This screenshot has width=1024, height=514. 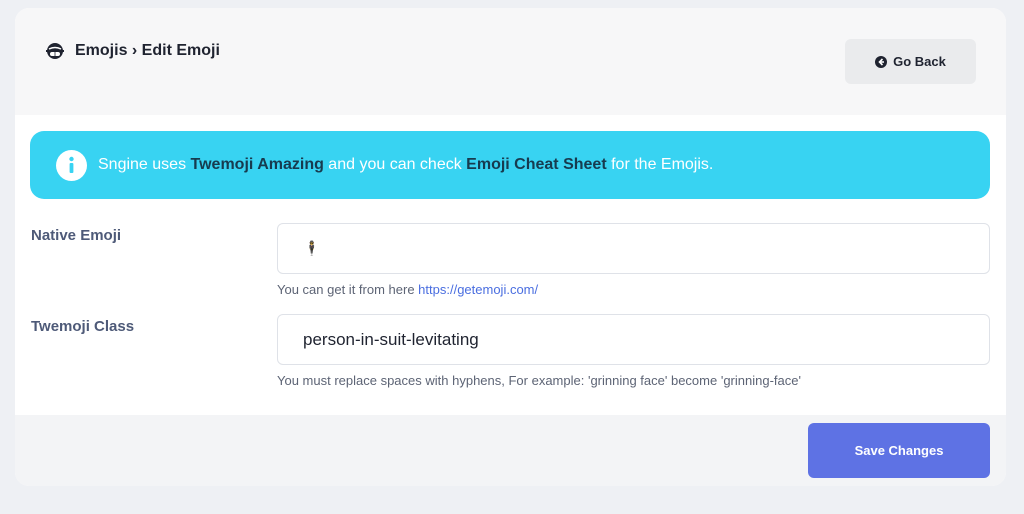 I want to click on getemoji-link: https://getemoji.com/, so click(x=478, y=289).